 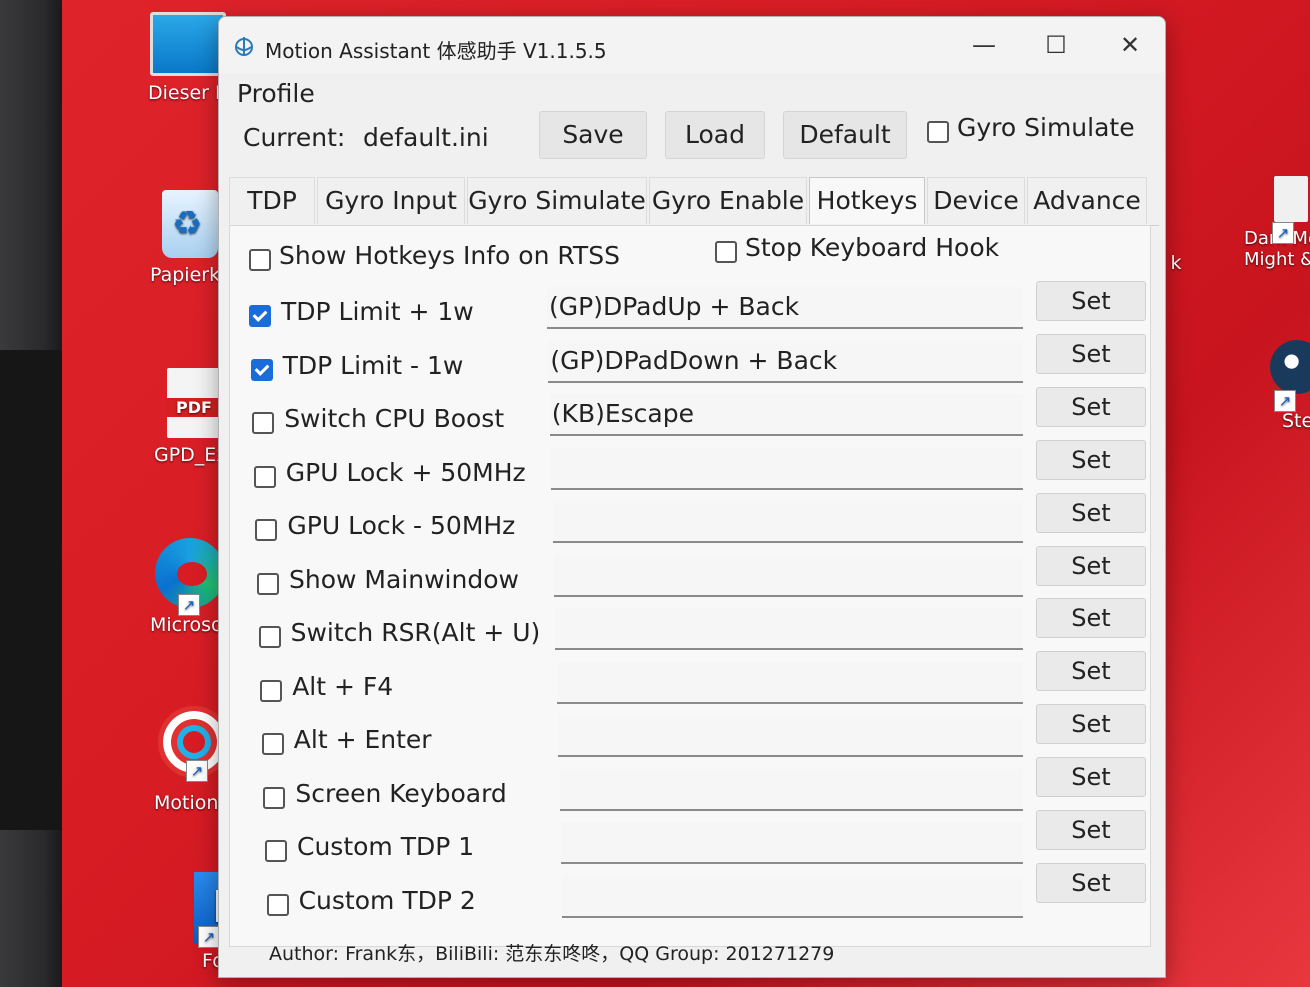 What do you see at coordinates (31, 493) in the screenshot?
I see `monitor-bezel` at bounding box center [31, 493].